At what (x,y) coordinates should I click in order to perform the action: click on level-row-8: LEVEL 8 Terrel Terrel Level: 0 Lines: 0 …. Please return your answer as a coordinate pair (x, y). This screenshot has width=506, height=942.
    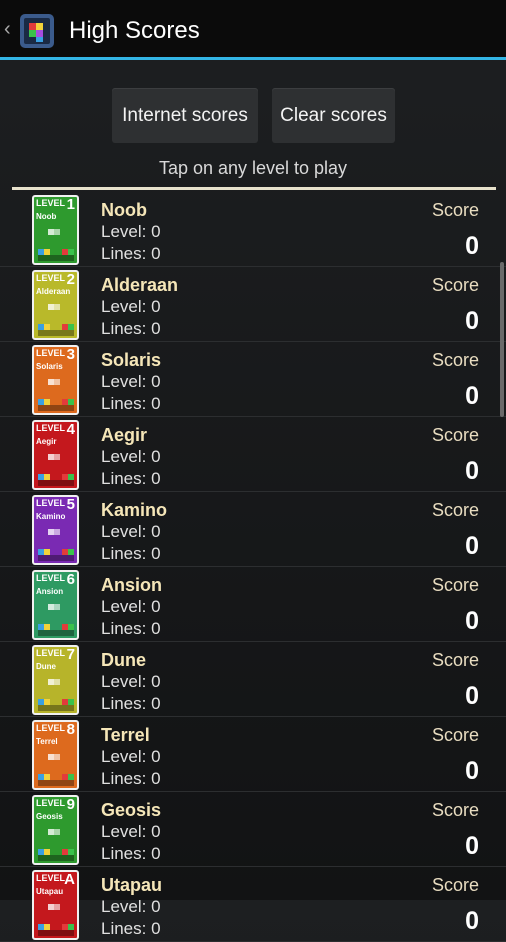
    Looking at the image, I should click on (253, 754).